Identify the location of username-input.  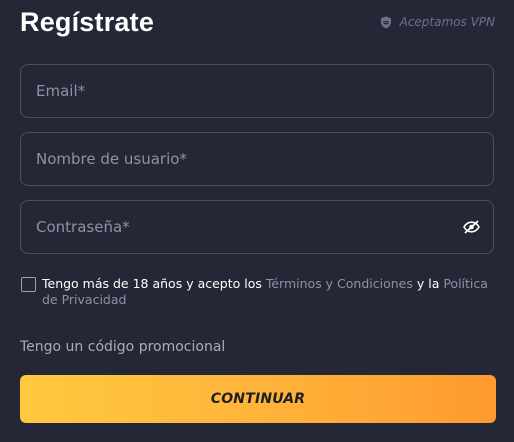
(258, 159).